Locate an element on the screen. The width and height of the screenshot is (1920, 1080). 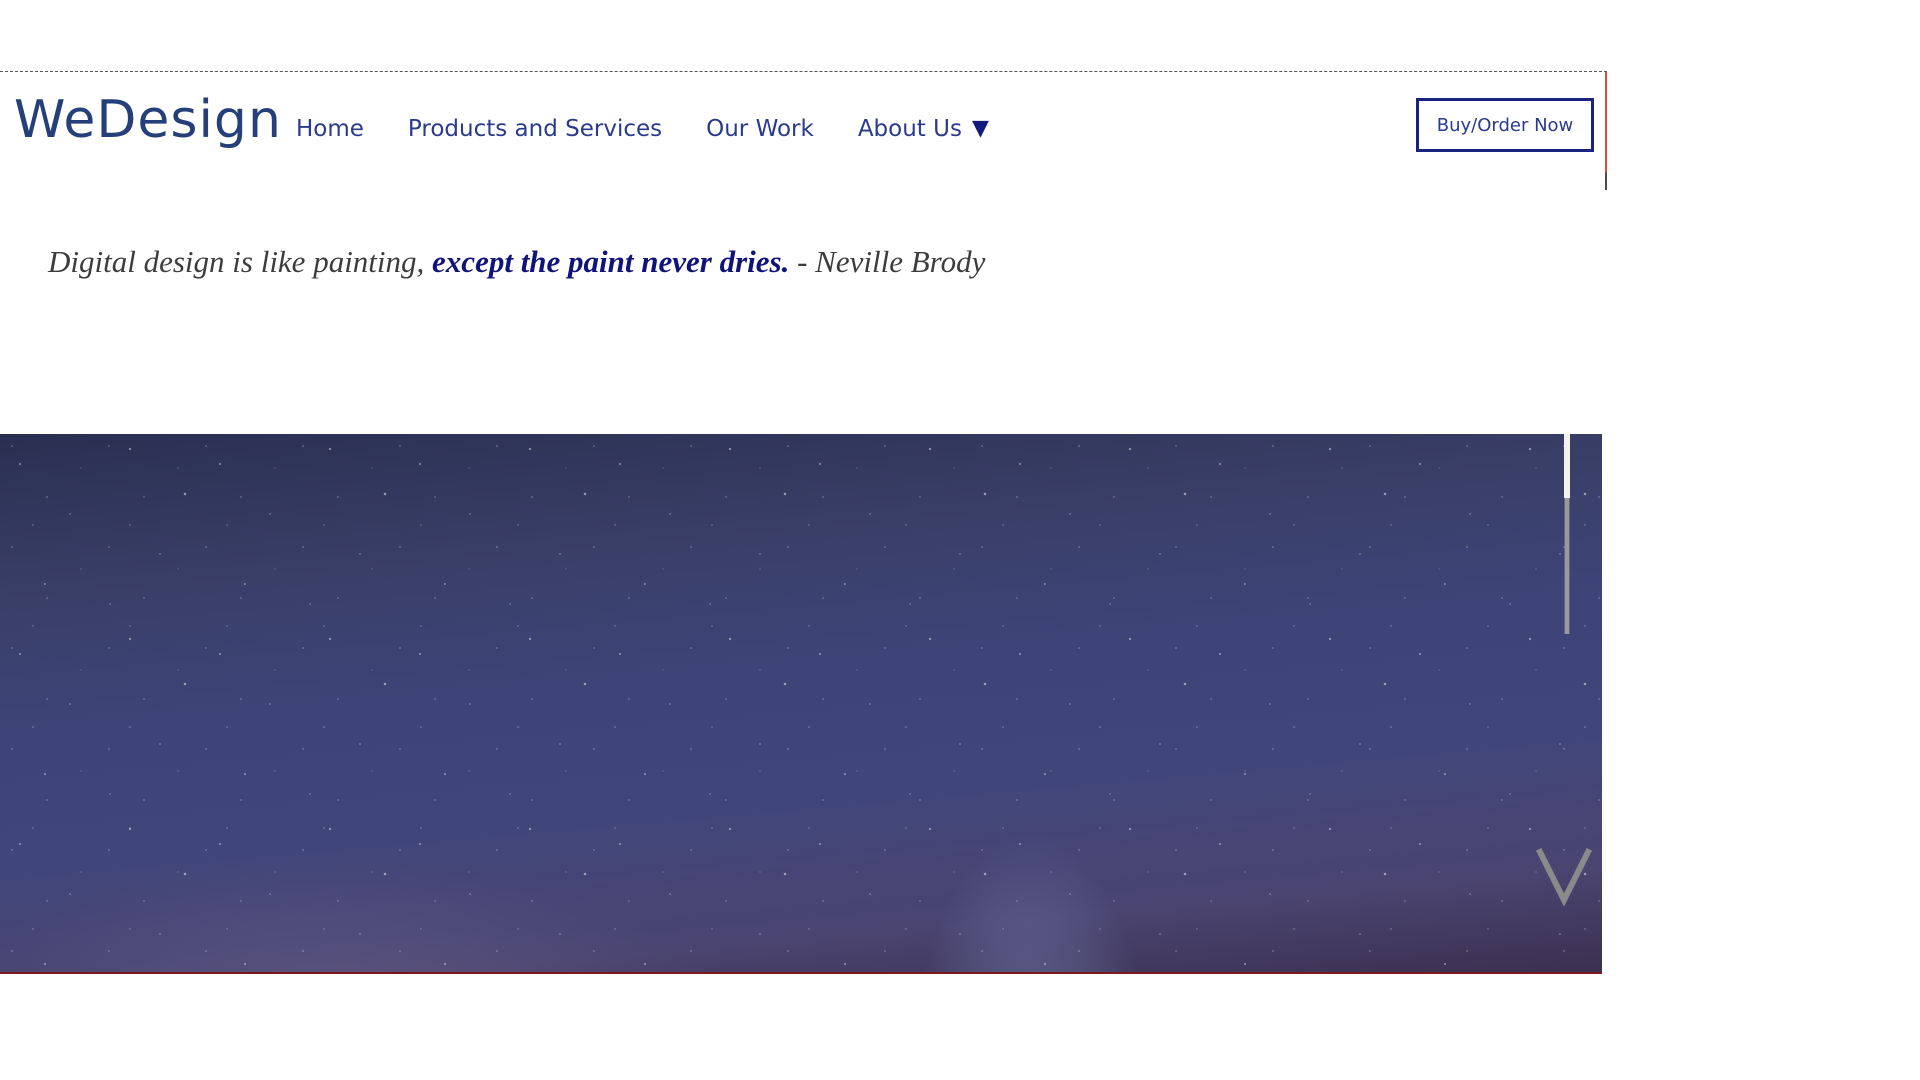
scrollbar is located at coordinates (1567, 534).